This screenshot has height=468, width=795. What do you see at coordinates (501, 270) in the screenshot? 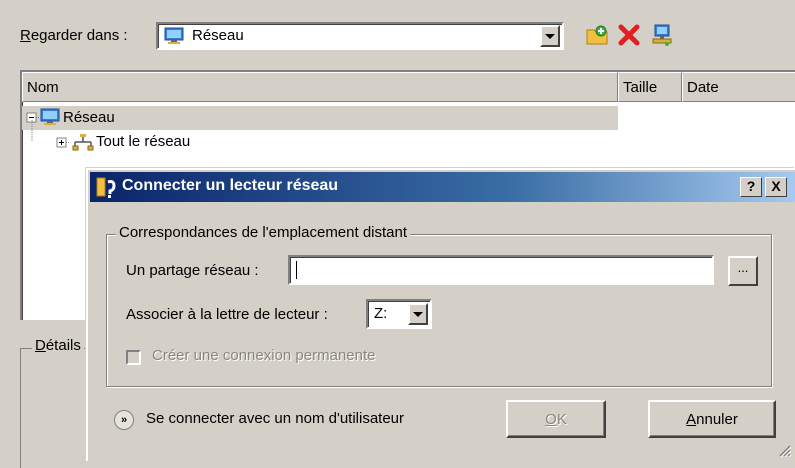
I see `share-input` at bounding box center [501, 270].